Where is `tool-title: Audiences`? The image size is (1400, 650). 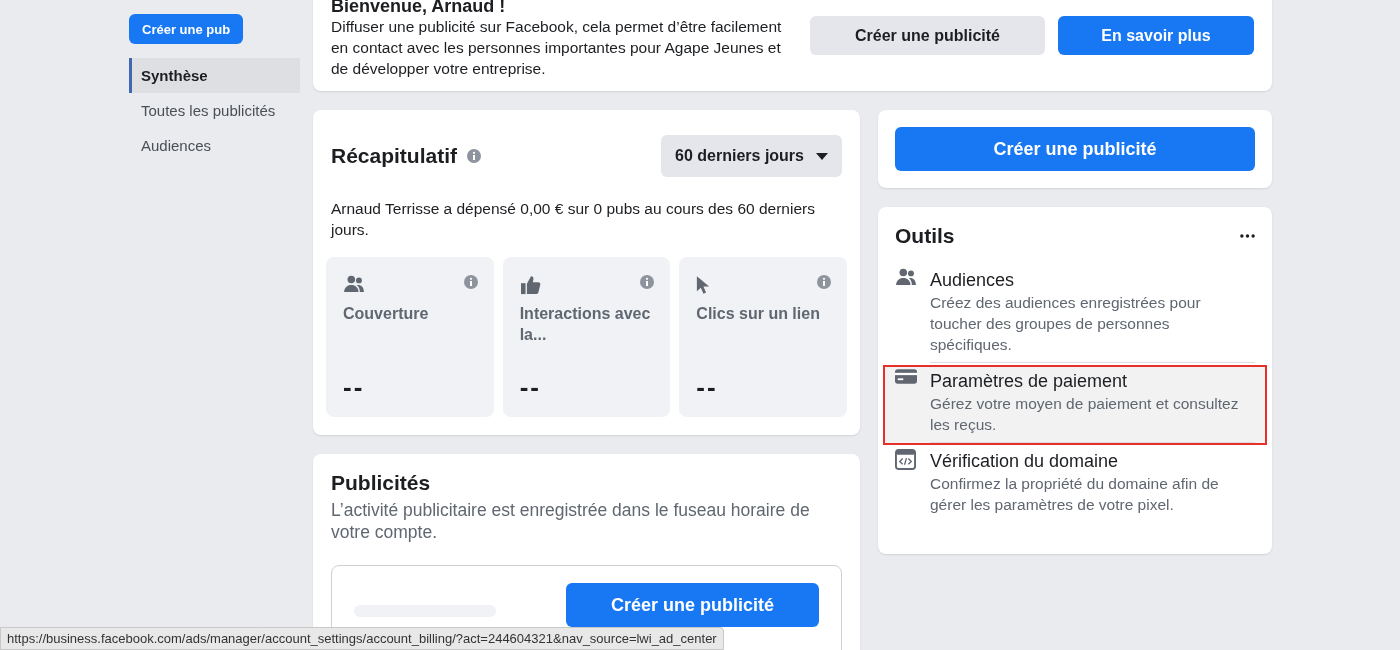
tool-title: Audiences is located at coordinates (973, 280).